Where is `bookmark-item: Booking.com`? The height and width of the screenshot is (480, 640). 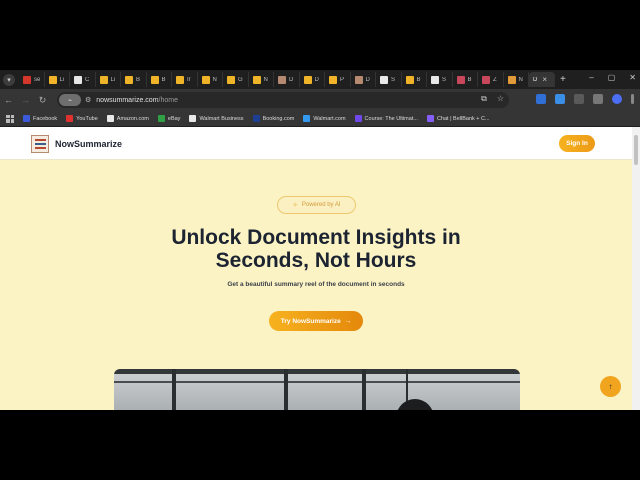
bookmark-item: Booking.com is located at coordinates (273, 118).